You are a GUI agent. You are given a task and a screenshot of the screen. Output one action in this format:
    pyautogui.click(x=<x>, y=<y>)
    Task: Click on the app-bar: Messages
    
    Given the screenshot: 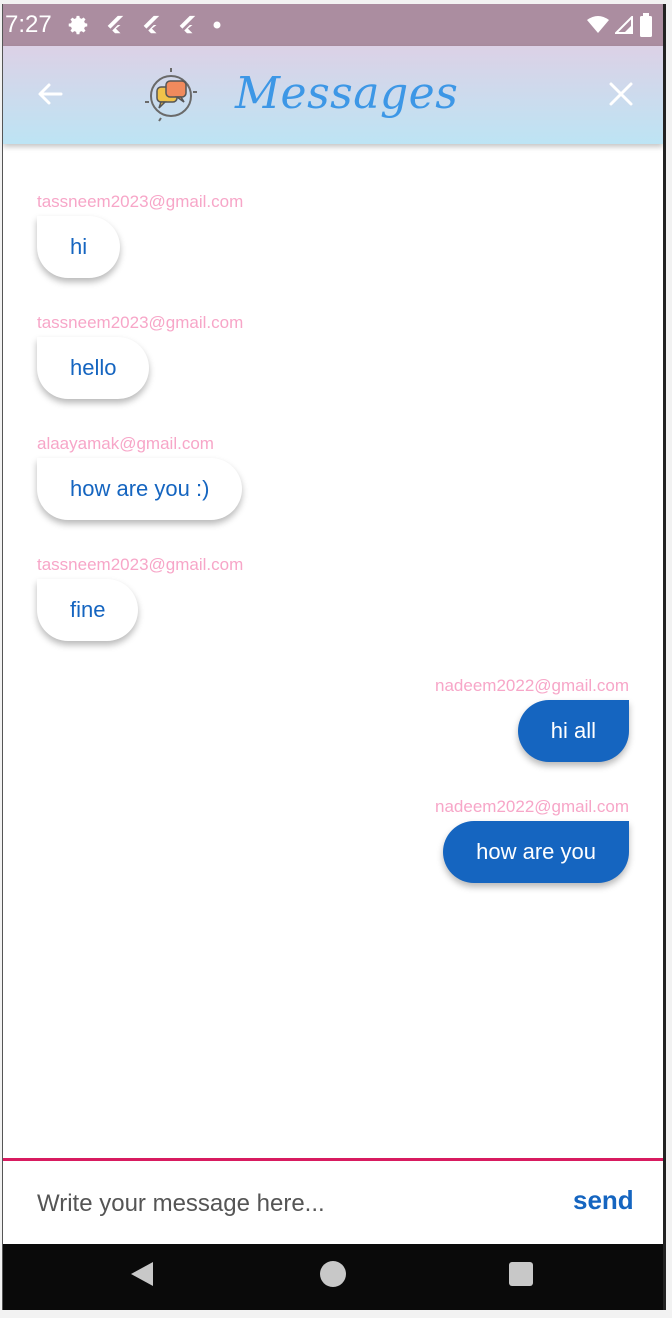 What is the action you would take?
    pyautogui.click(x=333, y=95)
    